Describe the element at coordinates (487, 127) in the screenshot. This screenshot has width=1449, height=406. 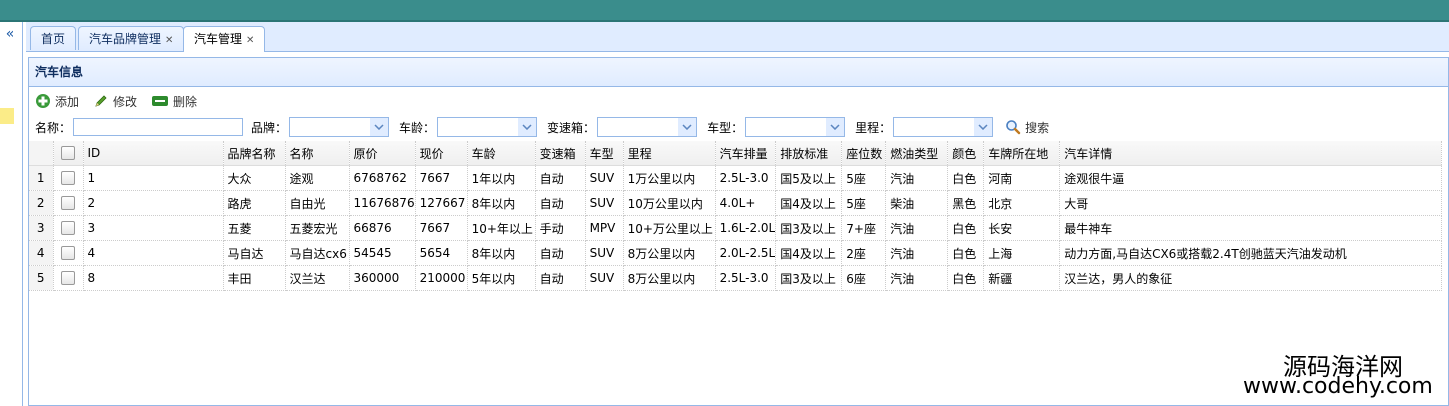
I see `age-select` at that location.